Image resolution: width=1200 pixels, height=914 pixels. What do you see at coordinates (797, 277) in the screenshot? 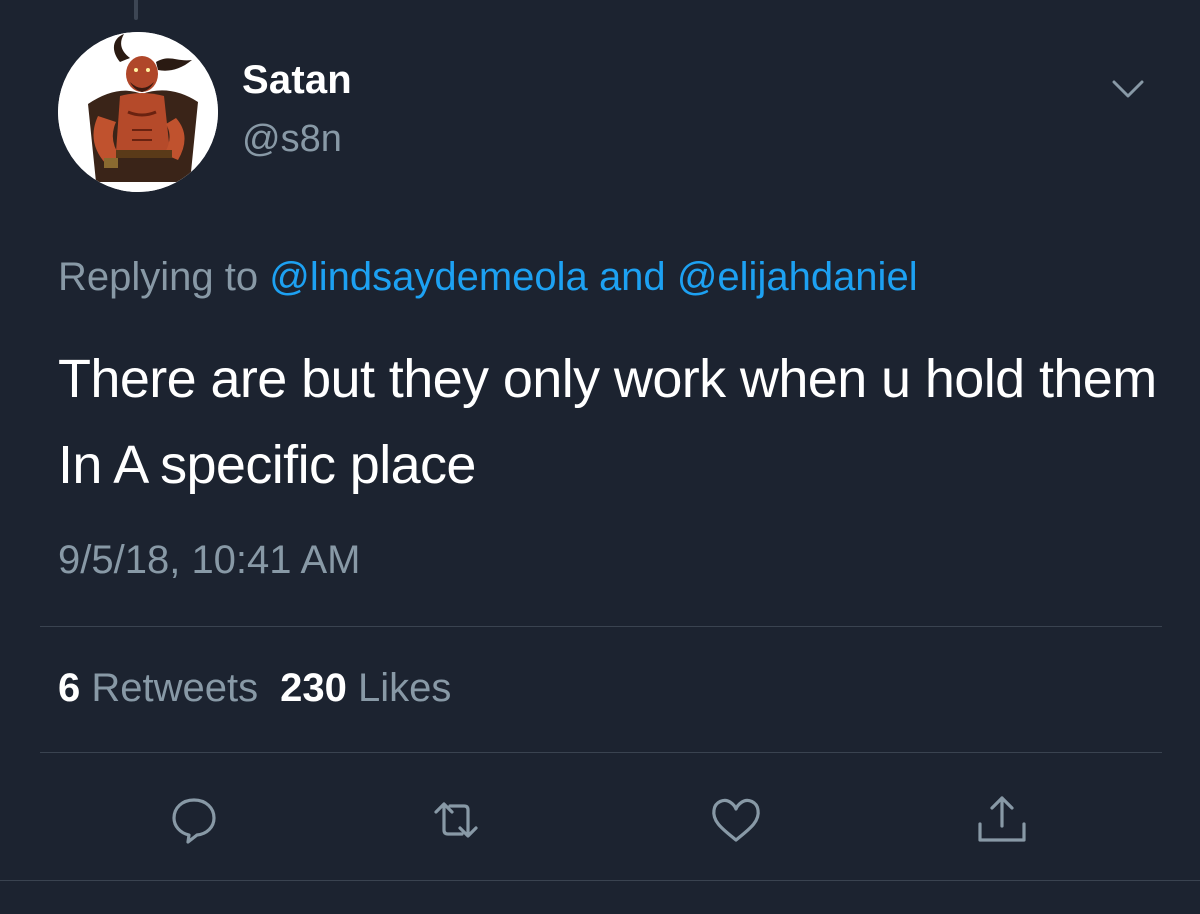
I see `mention-link: @elijahdaniel` at bounding box center [797, 277].